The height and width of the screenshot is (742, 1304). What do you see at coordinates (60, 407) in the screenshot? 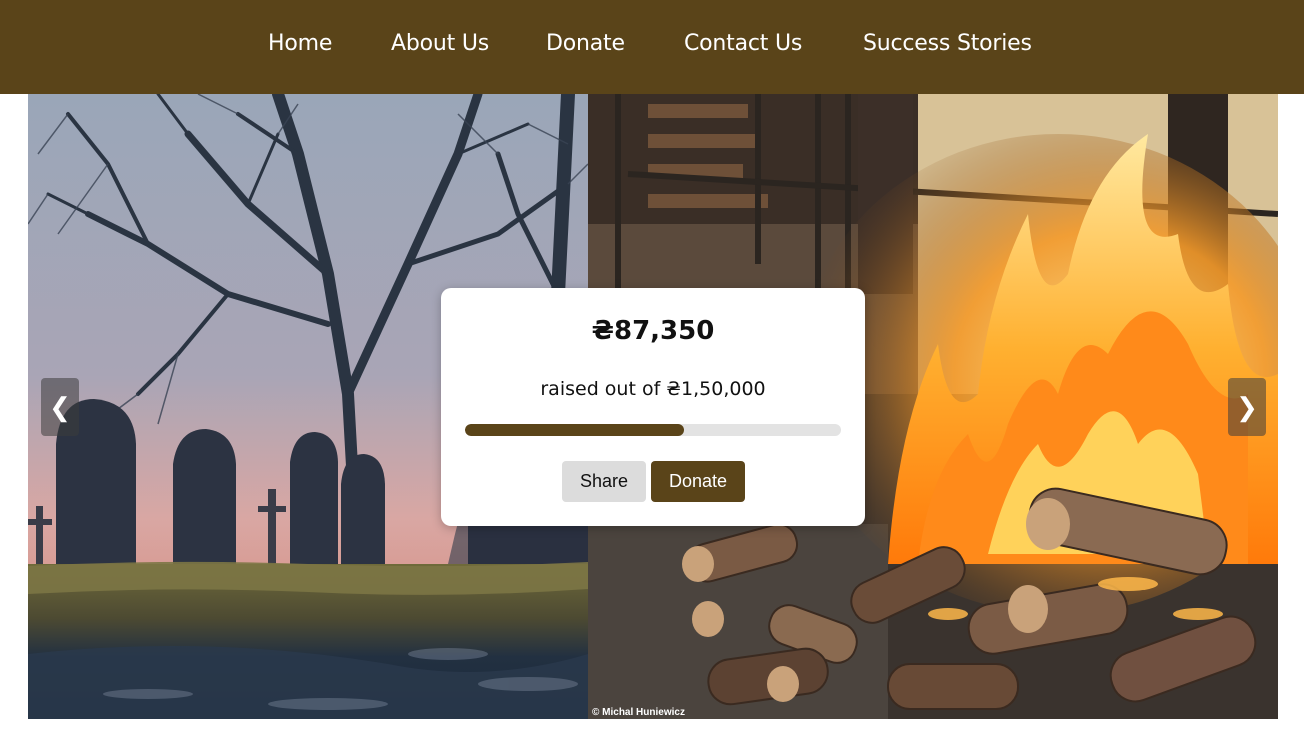
I see `prev-slide-arrow: ❮` at bounding box center [60, 407].